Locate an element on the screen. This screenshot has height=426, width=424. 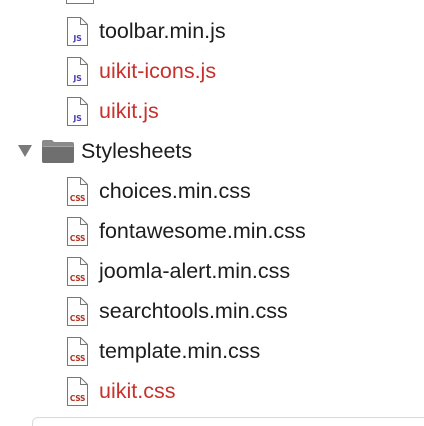
folder-name-label: Stylesheets is located at coordinates (137, 150).